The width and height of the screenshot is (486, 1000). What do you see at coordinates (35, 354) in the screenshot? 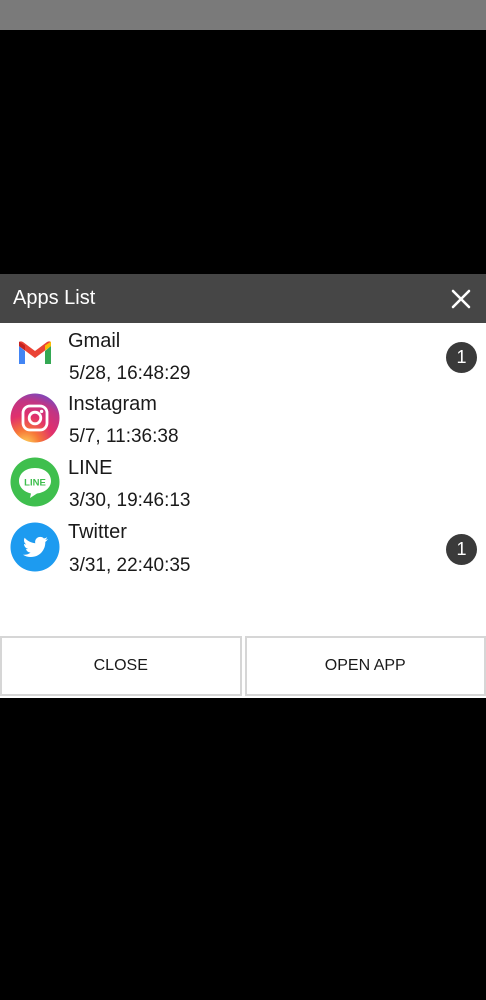
I see `gmail-icon` at bounding box center [35, 354].